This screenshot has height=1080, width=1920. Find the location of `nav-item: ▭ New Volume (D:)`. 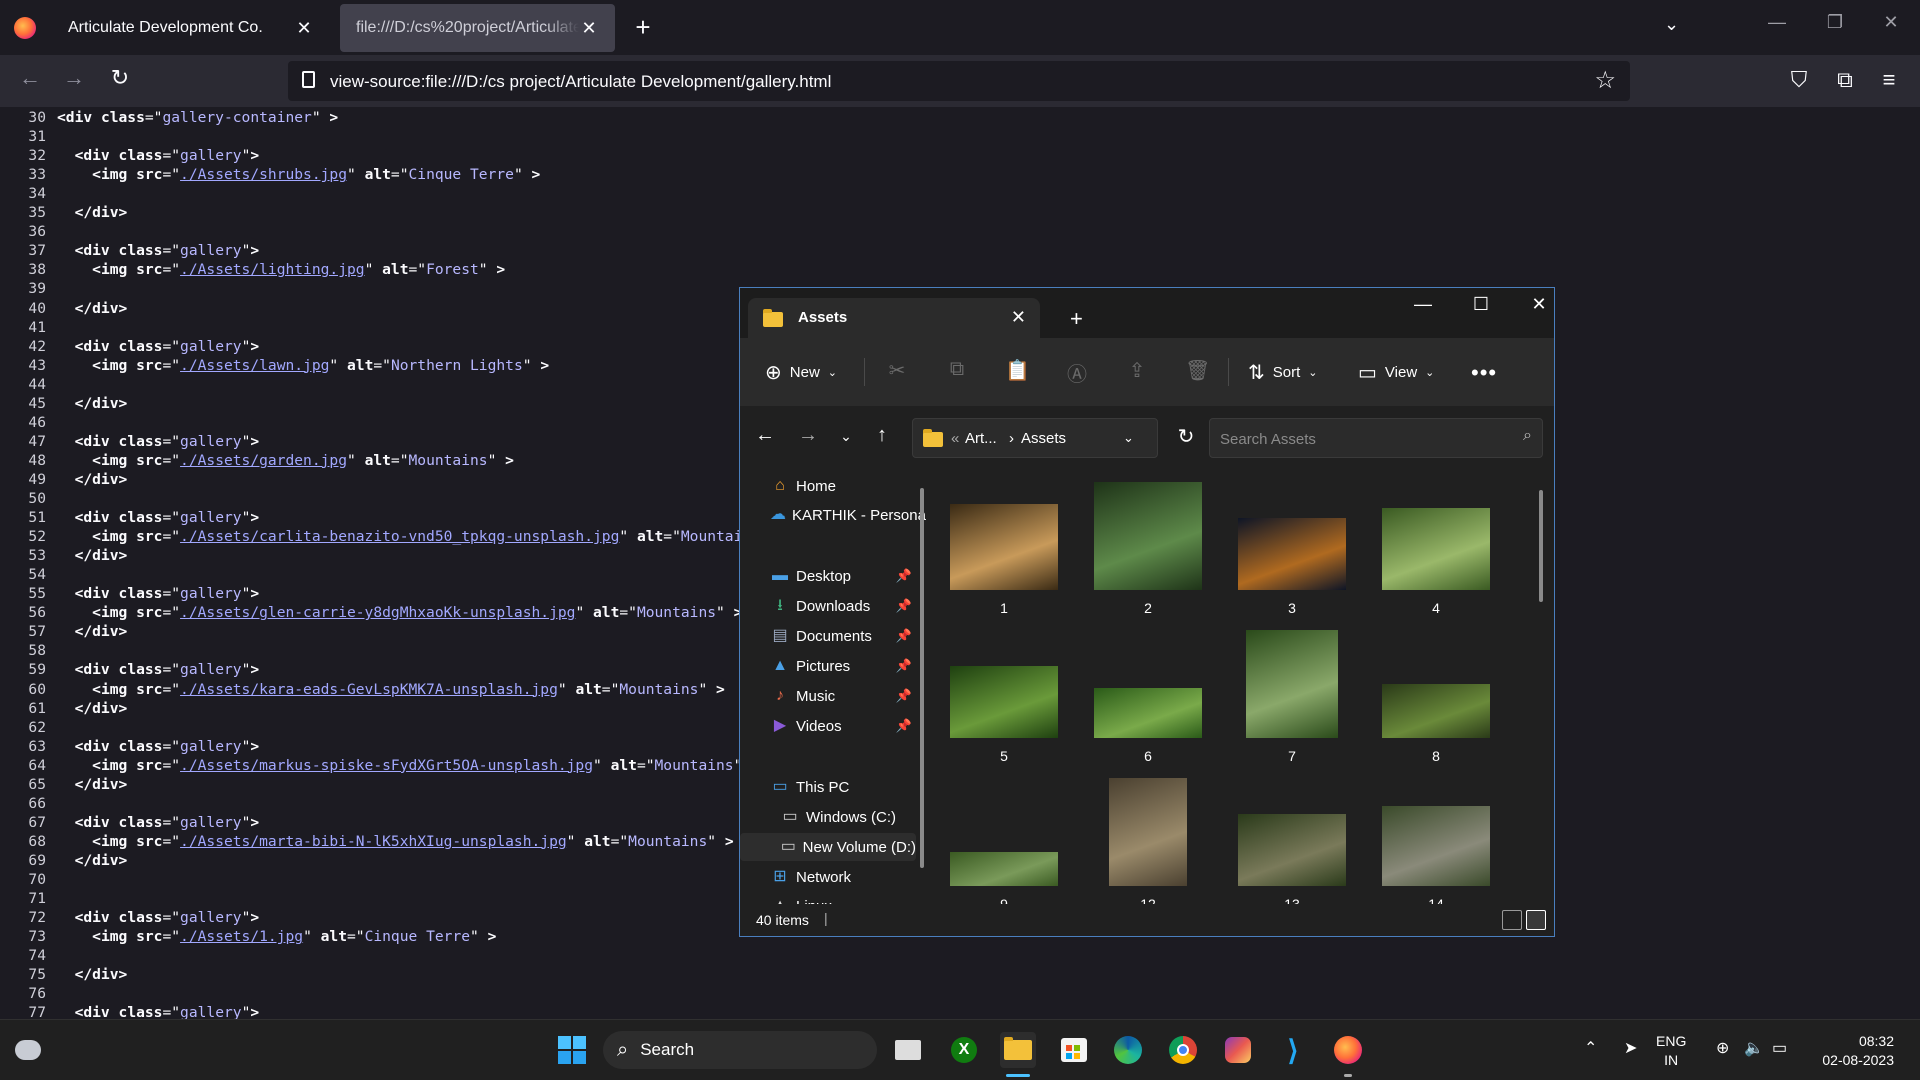

nav-item: ▭ New Volume (D:) is located at coordinates (828, 847).